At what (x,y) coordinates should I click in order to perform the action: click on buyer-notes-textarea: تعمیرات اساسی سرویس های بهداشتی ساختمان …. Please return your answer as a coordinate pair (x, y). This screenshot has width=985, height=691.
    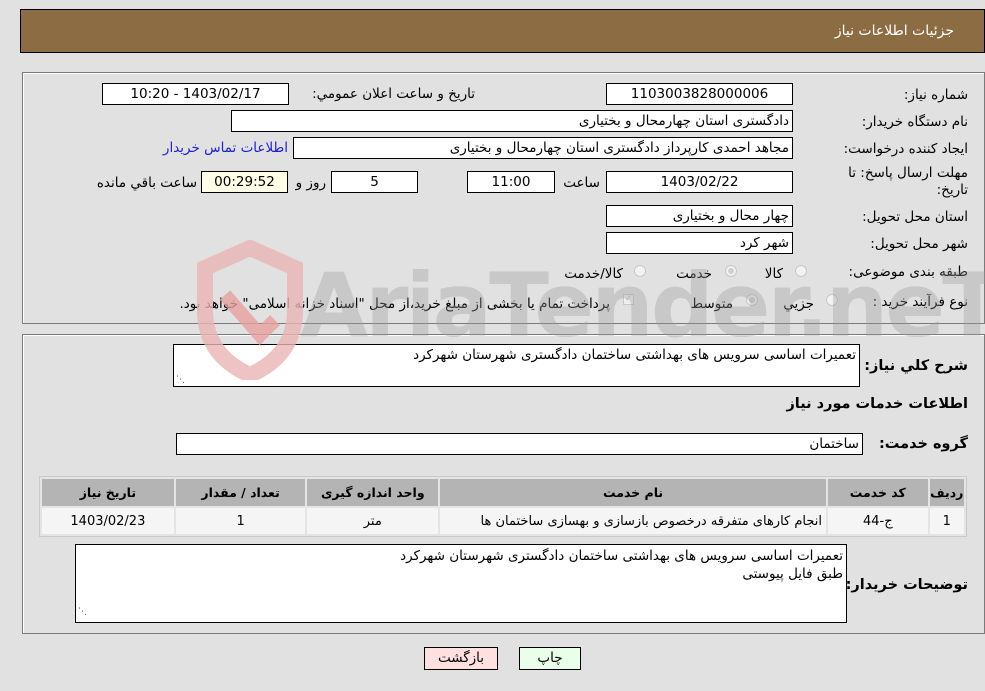
    Looking at the image, I should click on (461, 583).